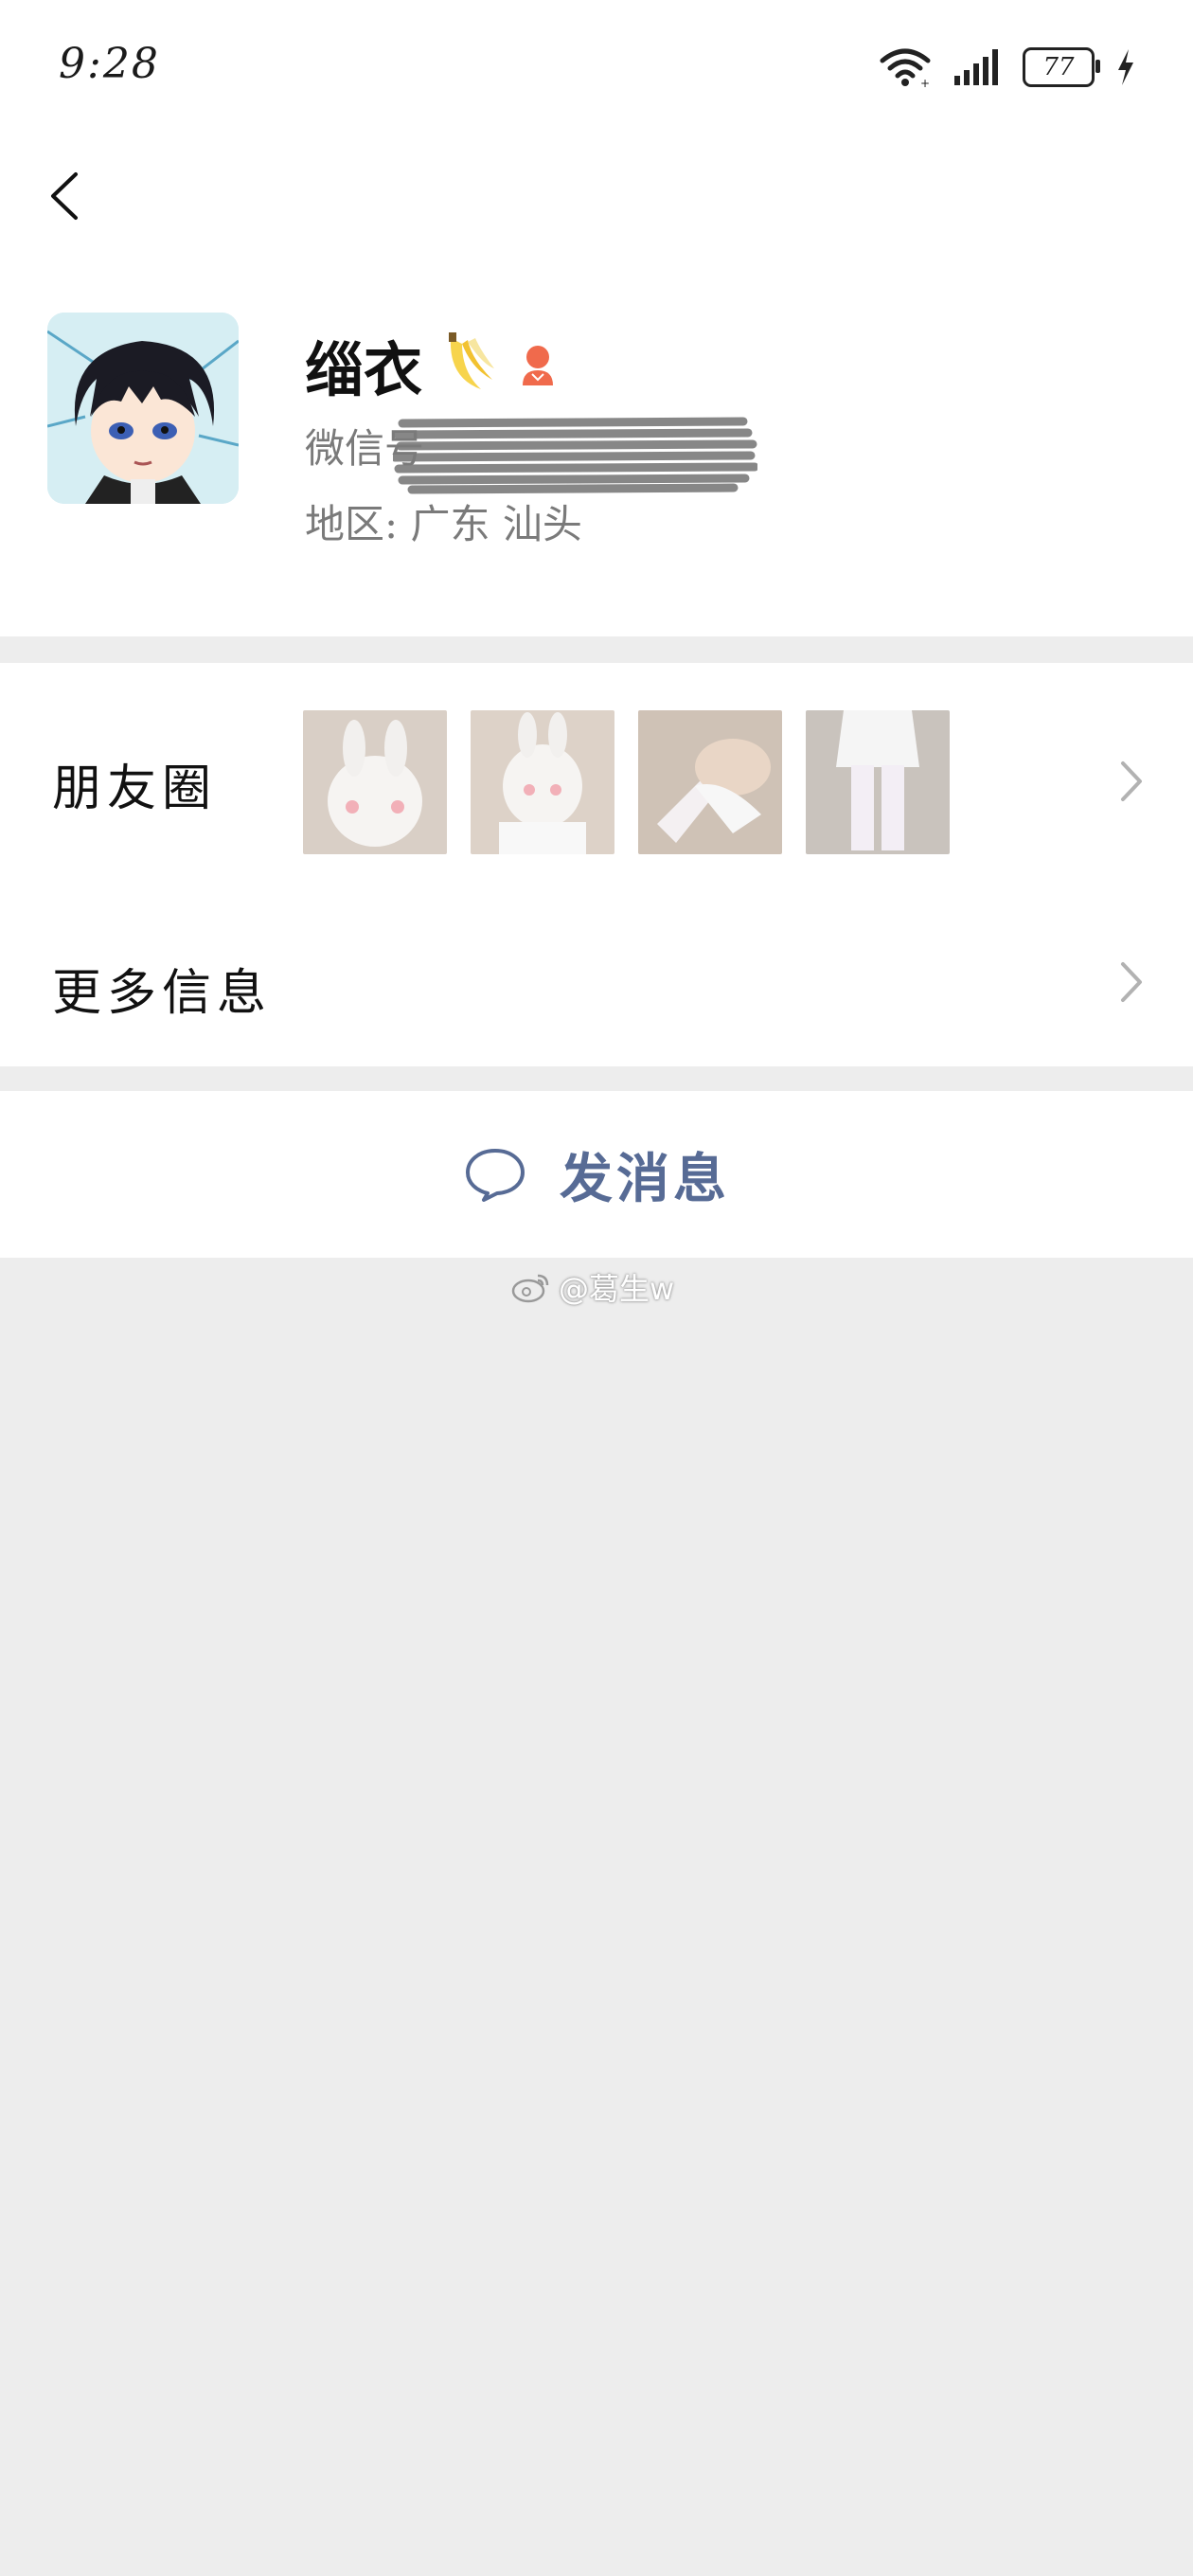  Describe the element at coordinates (495, 1175) in the screenshot. I see `chat-bubble-icon` at that location.